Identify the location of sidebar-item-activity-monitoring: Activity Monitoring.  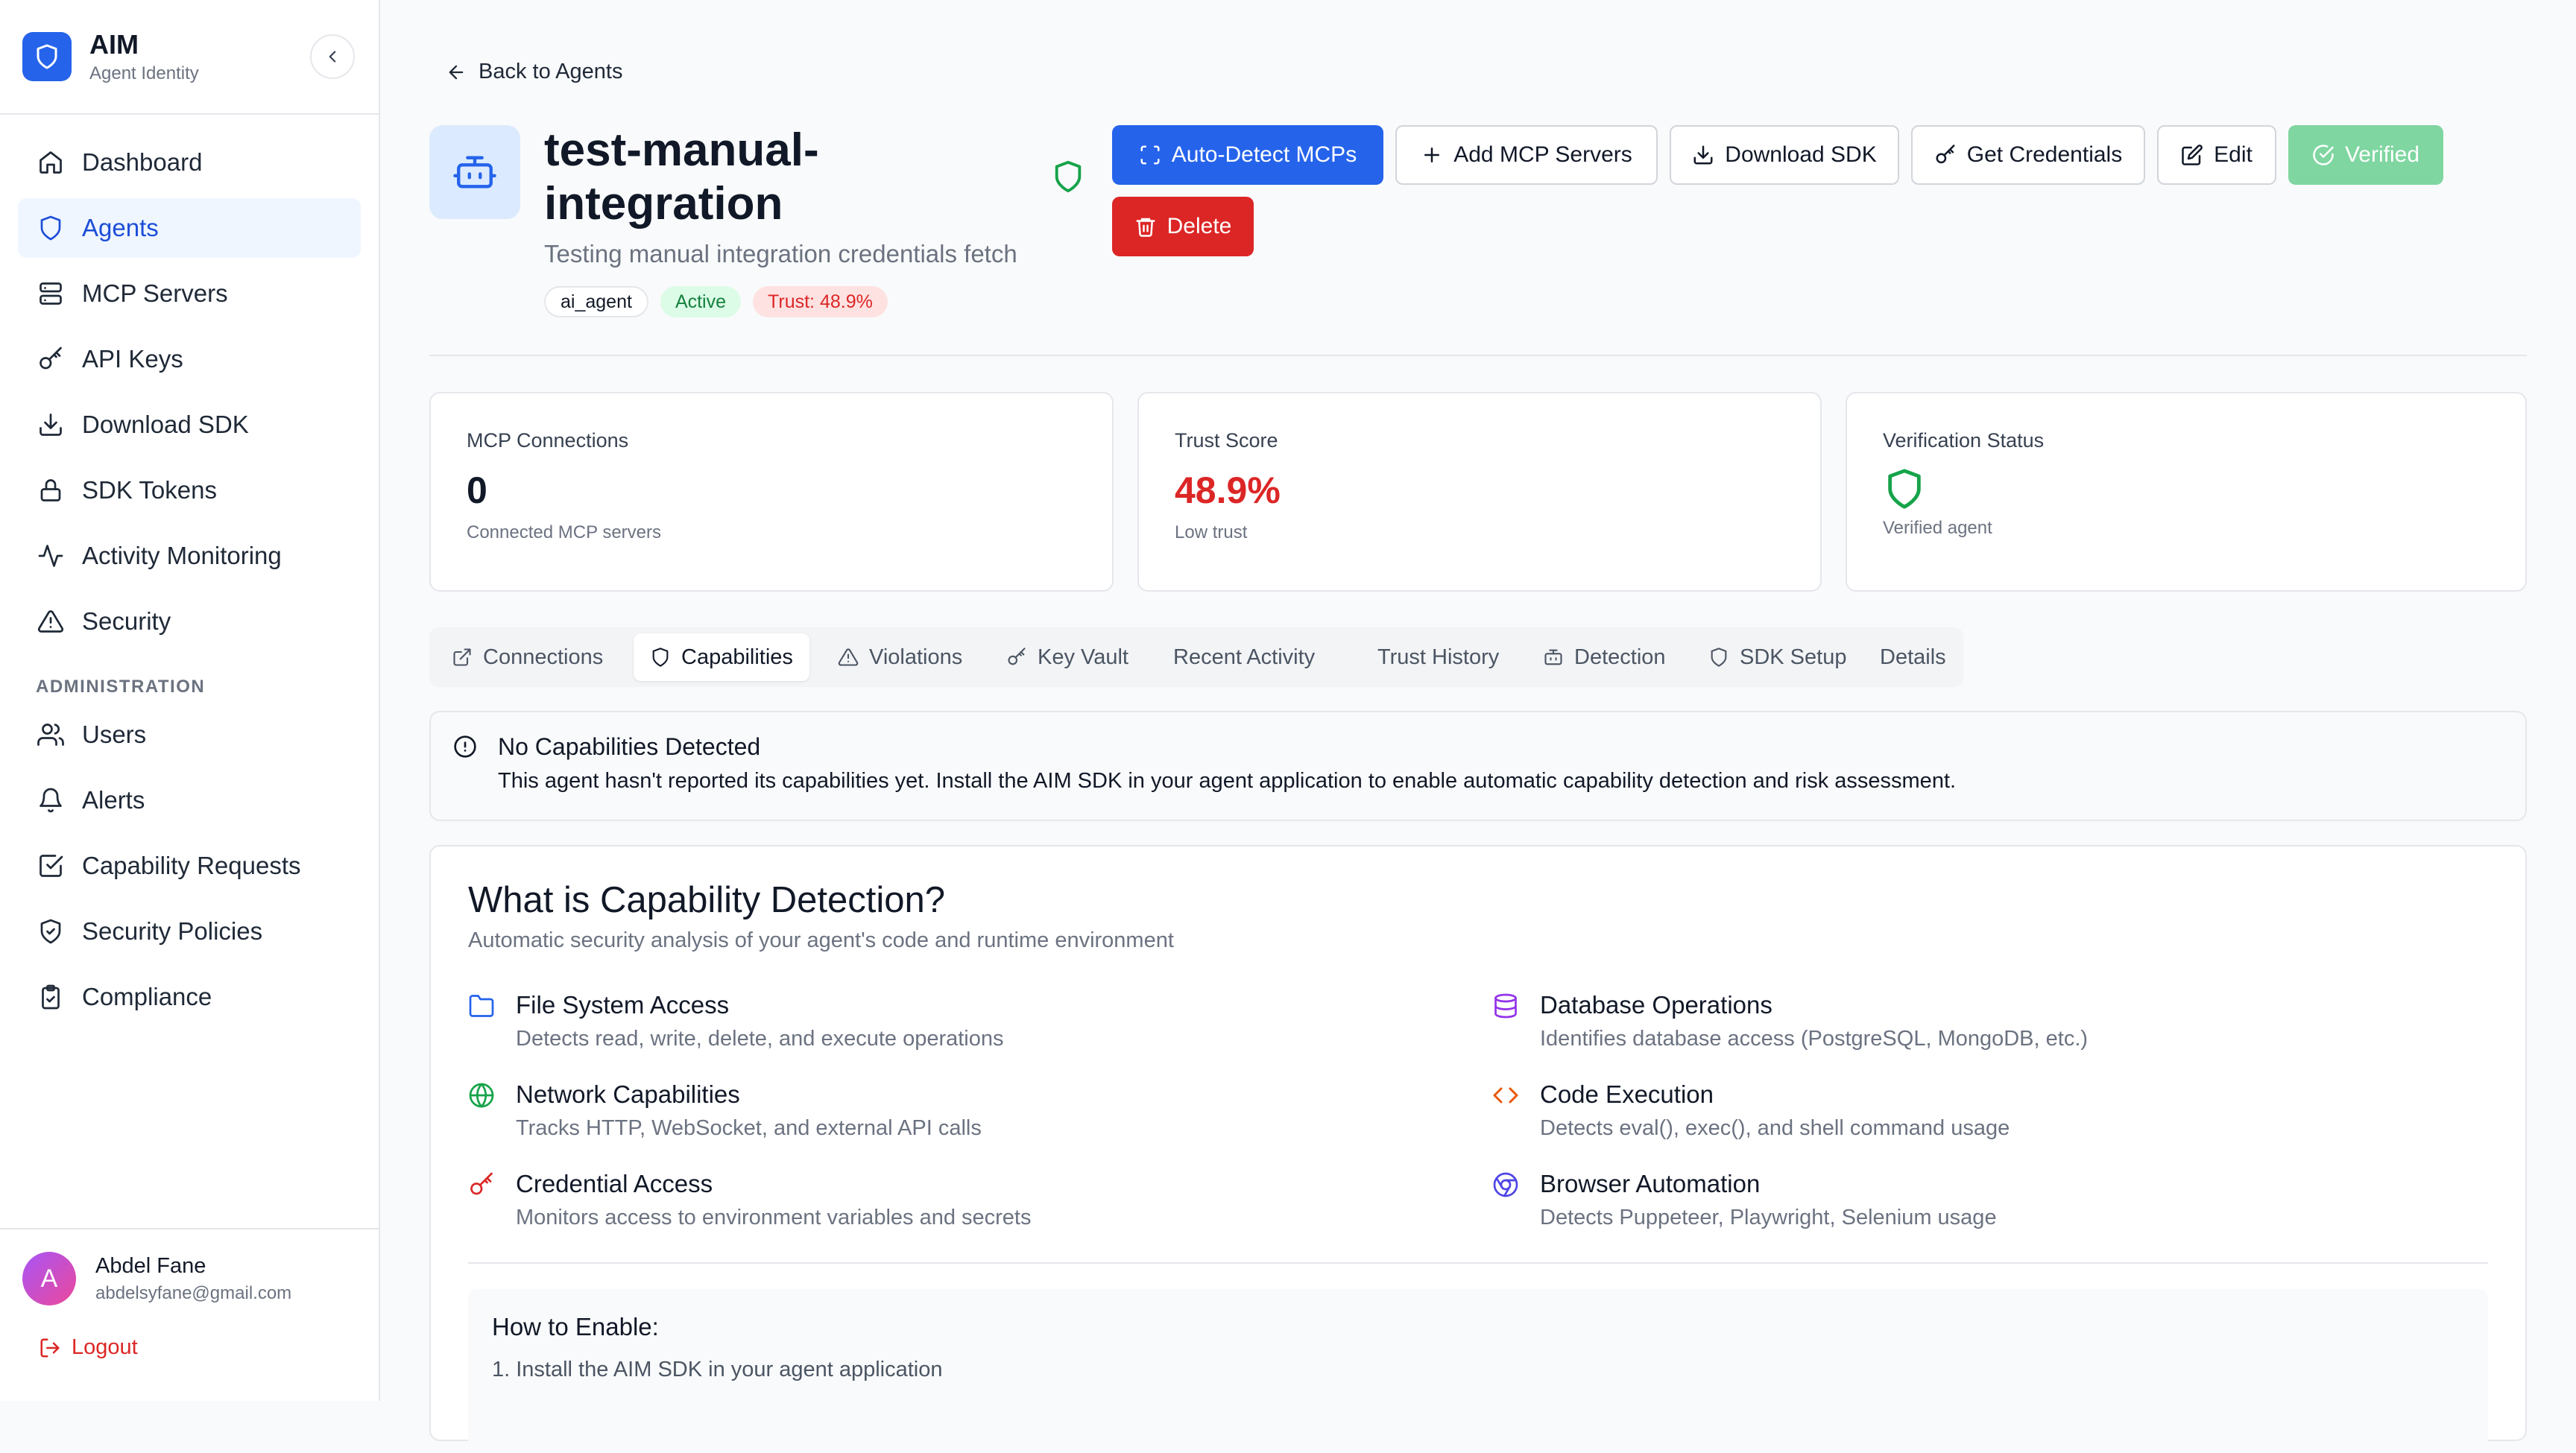
(189, 556).